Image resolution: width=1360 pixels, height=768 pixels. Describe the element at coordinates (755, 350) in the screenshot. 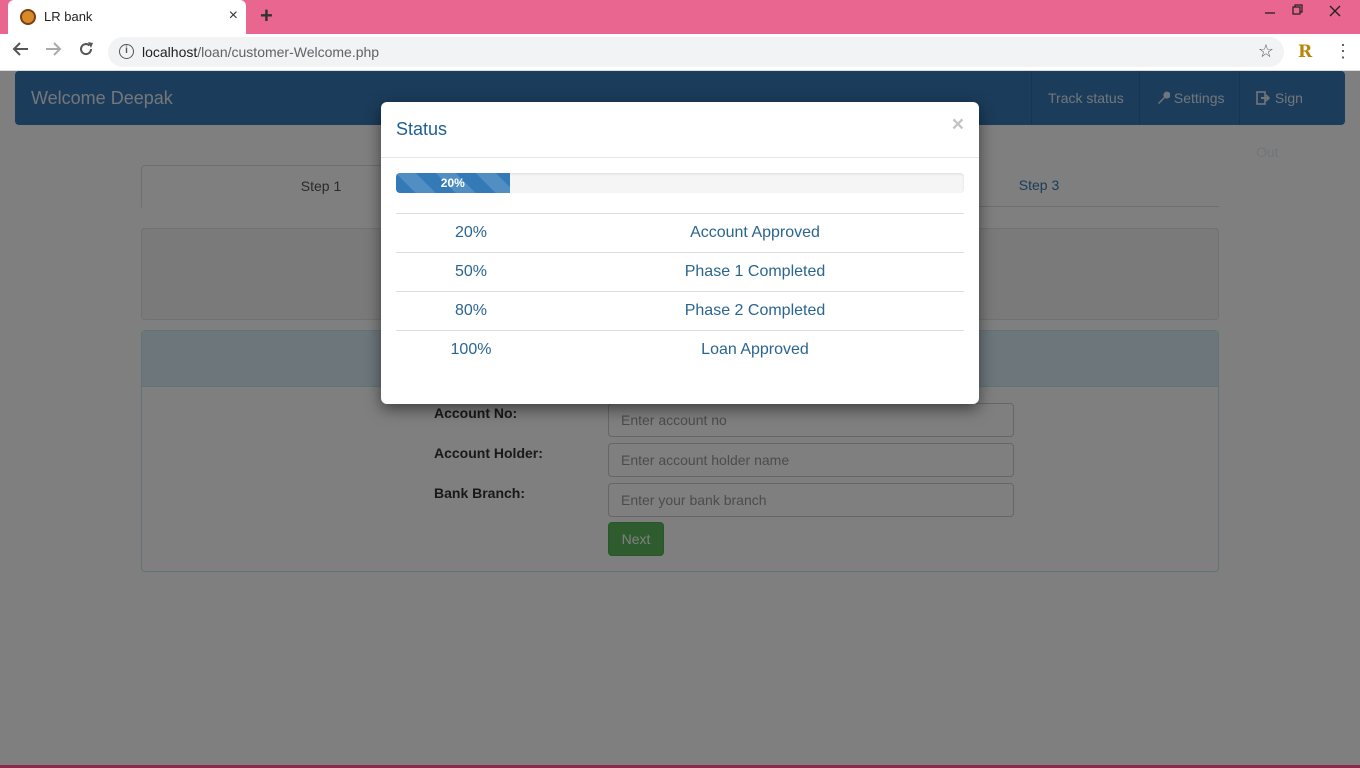

I see `row-status: Loan Approved` at that location.